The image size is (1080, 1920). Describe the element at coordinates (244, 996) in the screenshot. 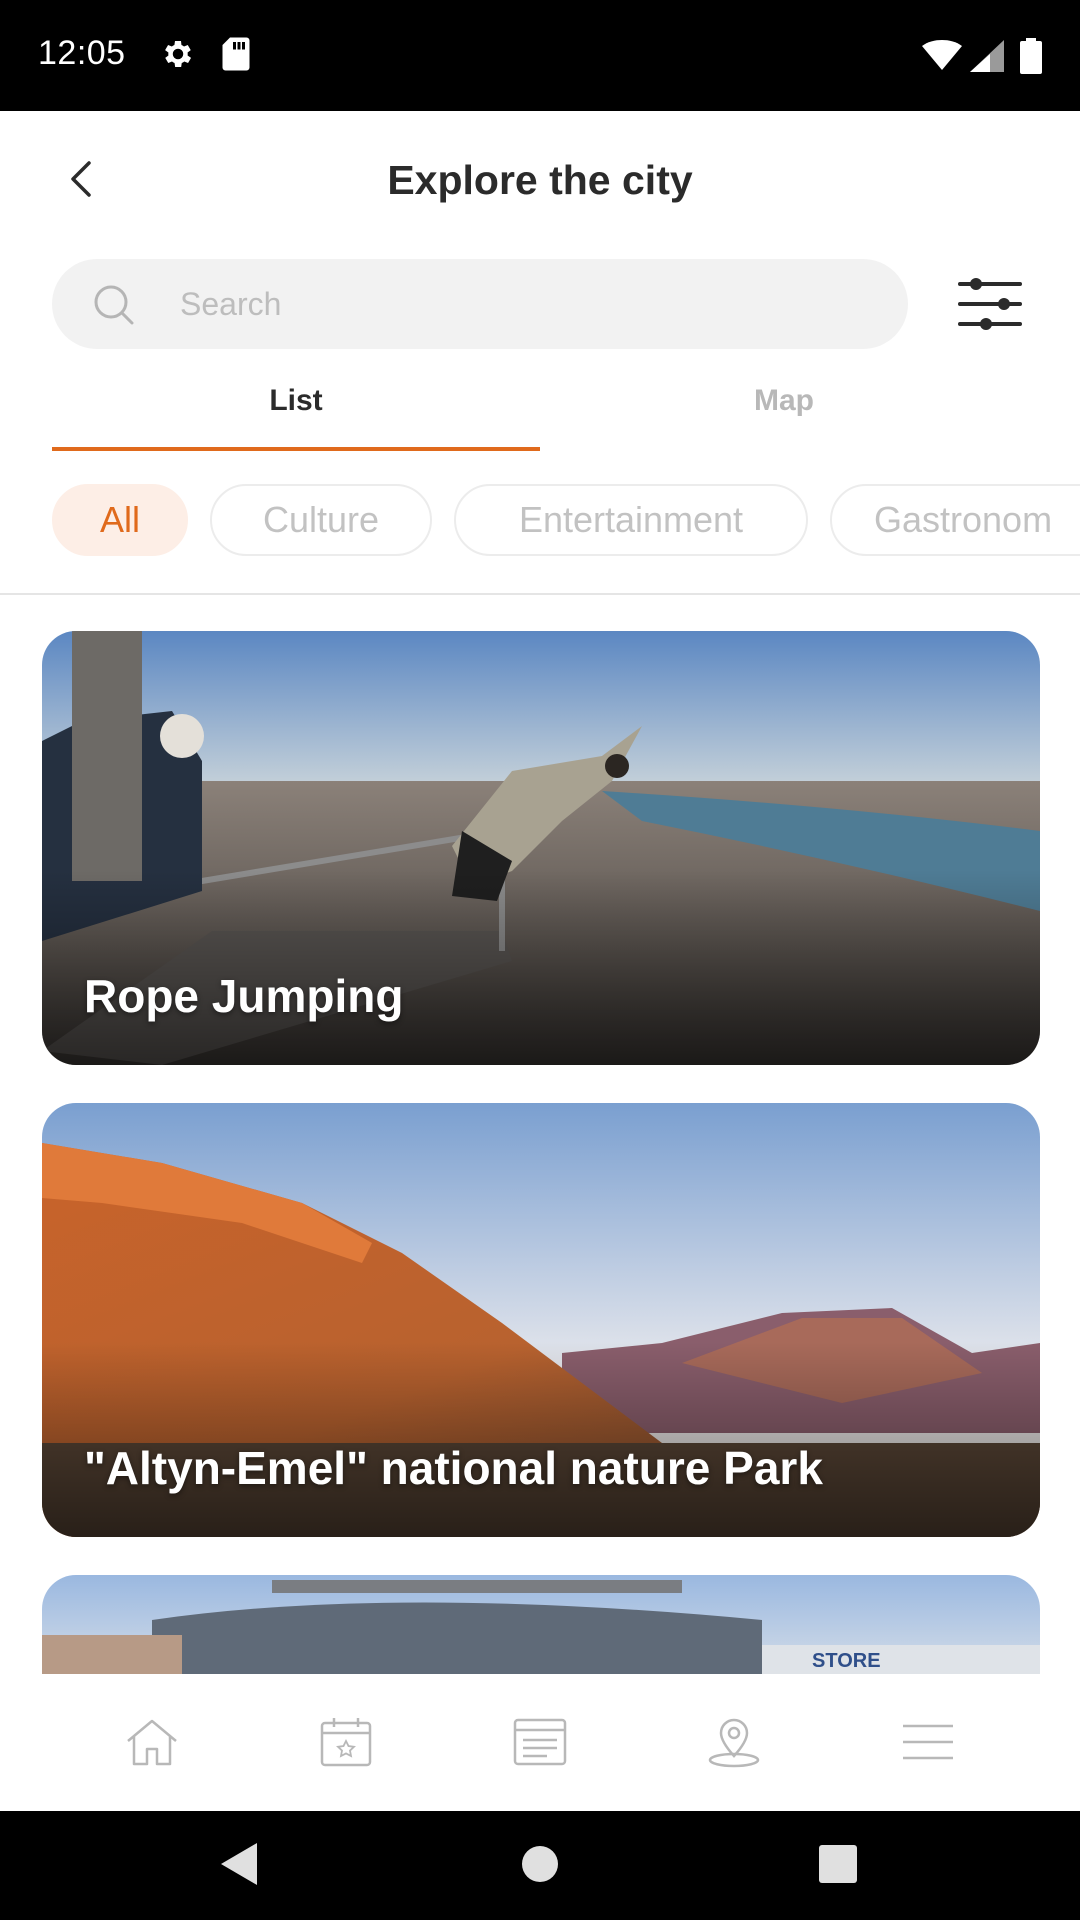

I see `card-title: Rope Jumping` at that location.